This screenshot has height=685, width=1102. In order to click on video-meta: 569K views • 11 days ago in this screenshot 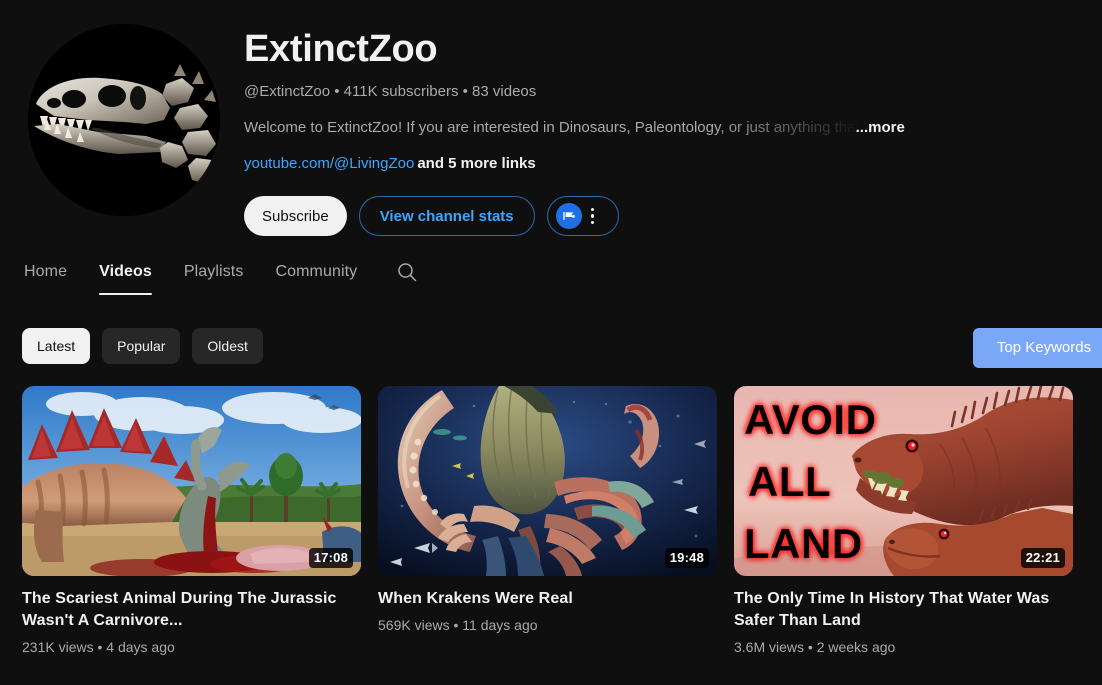, I will do `click(458, 625)`.